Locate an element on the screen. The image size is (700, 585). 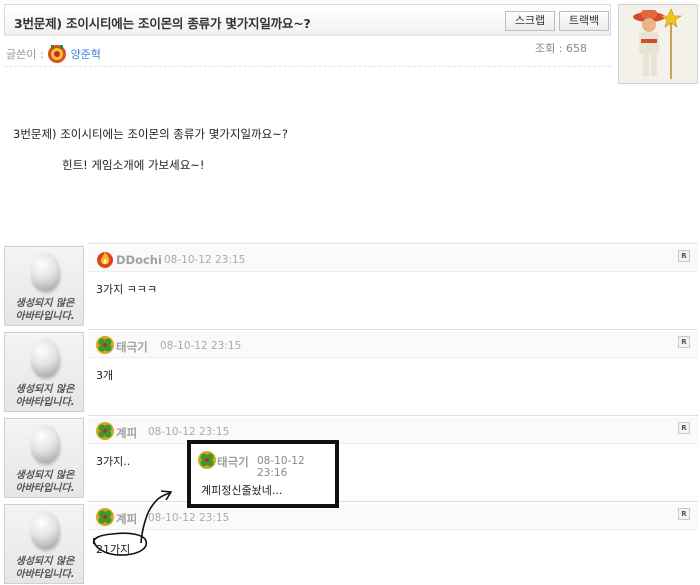
post-hint: 힌트! 게임소개에 가보세요~! is located at coordinates (133, 165).